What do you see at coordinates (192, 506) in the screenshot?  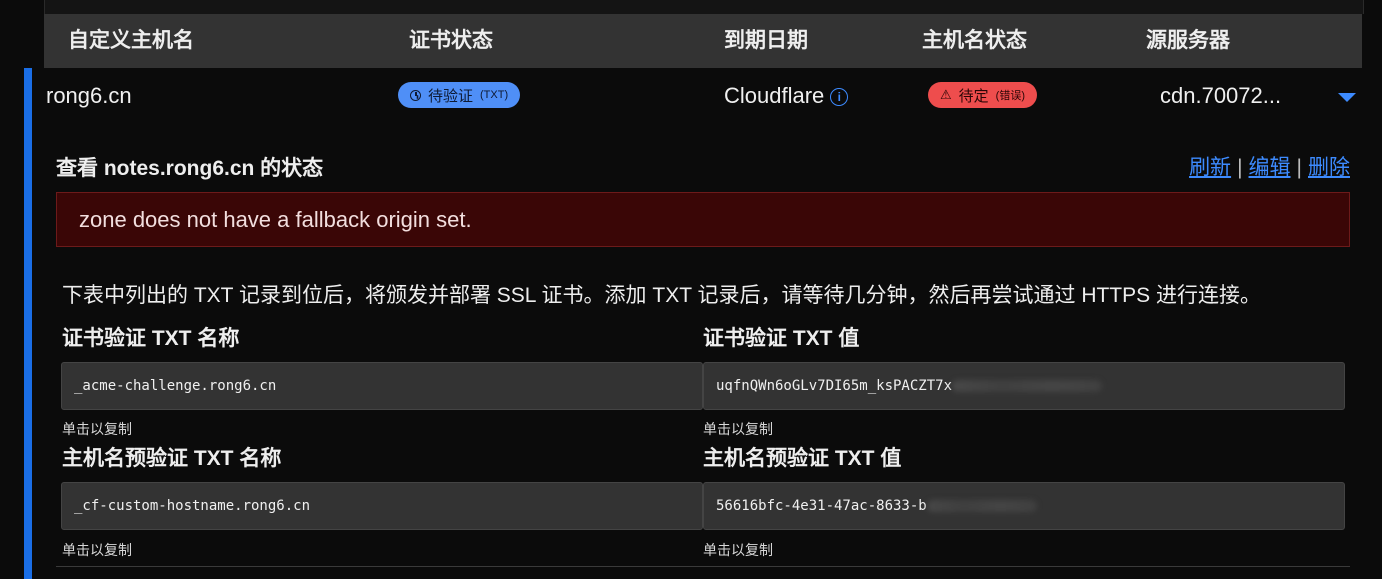 I see `pre-txt-name-value: _cf-custom-hostname.rong6.cn` at bounding box center [192, 506].